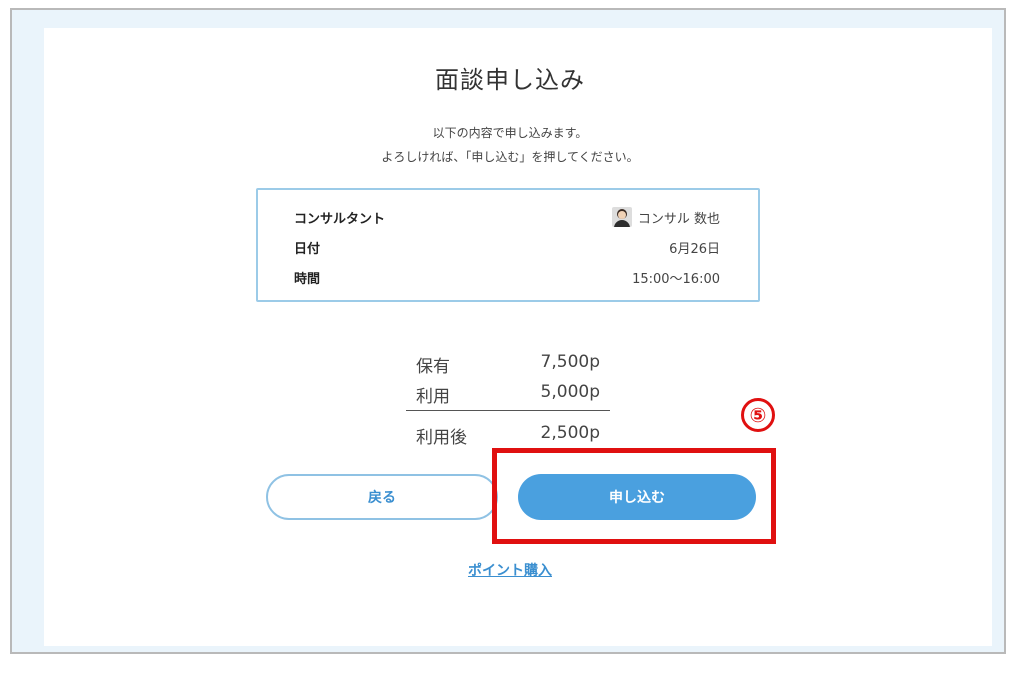 The image size is (1020, 680). What do you see at coordinates (510, 80) in the screenshot?
I see `page-title: 面談申し込み` at bounding box center [510, 80].